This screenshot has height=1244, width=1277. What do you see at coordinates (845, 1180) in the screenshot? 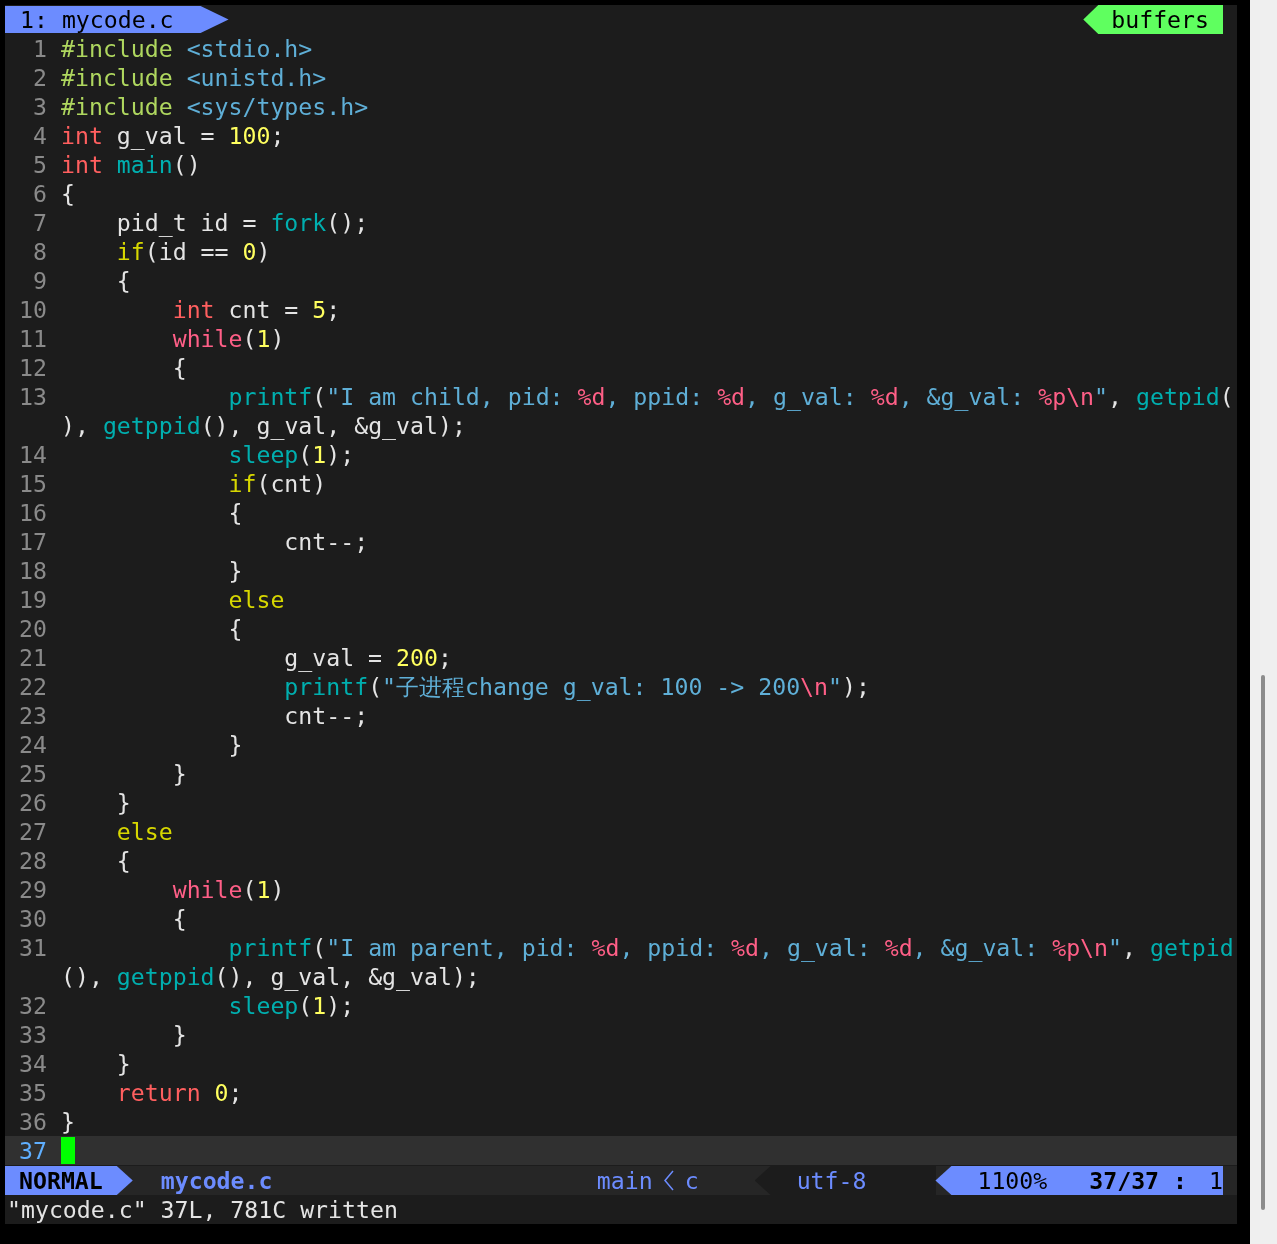
I see `file-encoding: utf-8` at bounding box center [845, 1180].